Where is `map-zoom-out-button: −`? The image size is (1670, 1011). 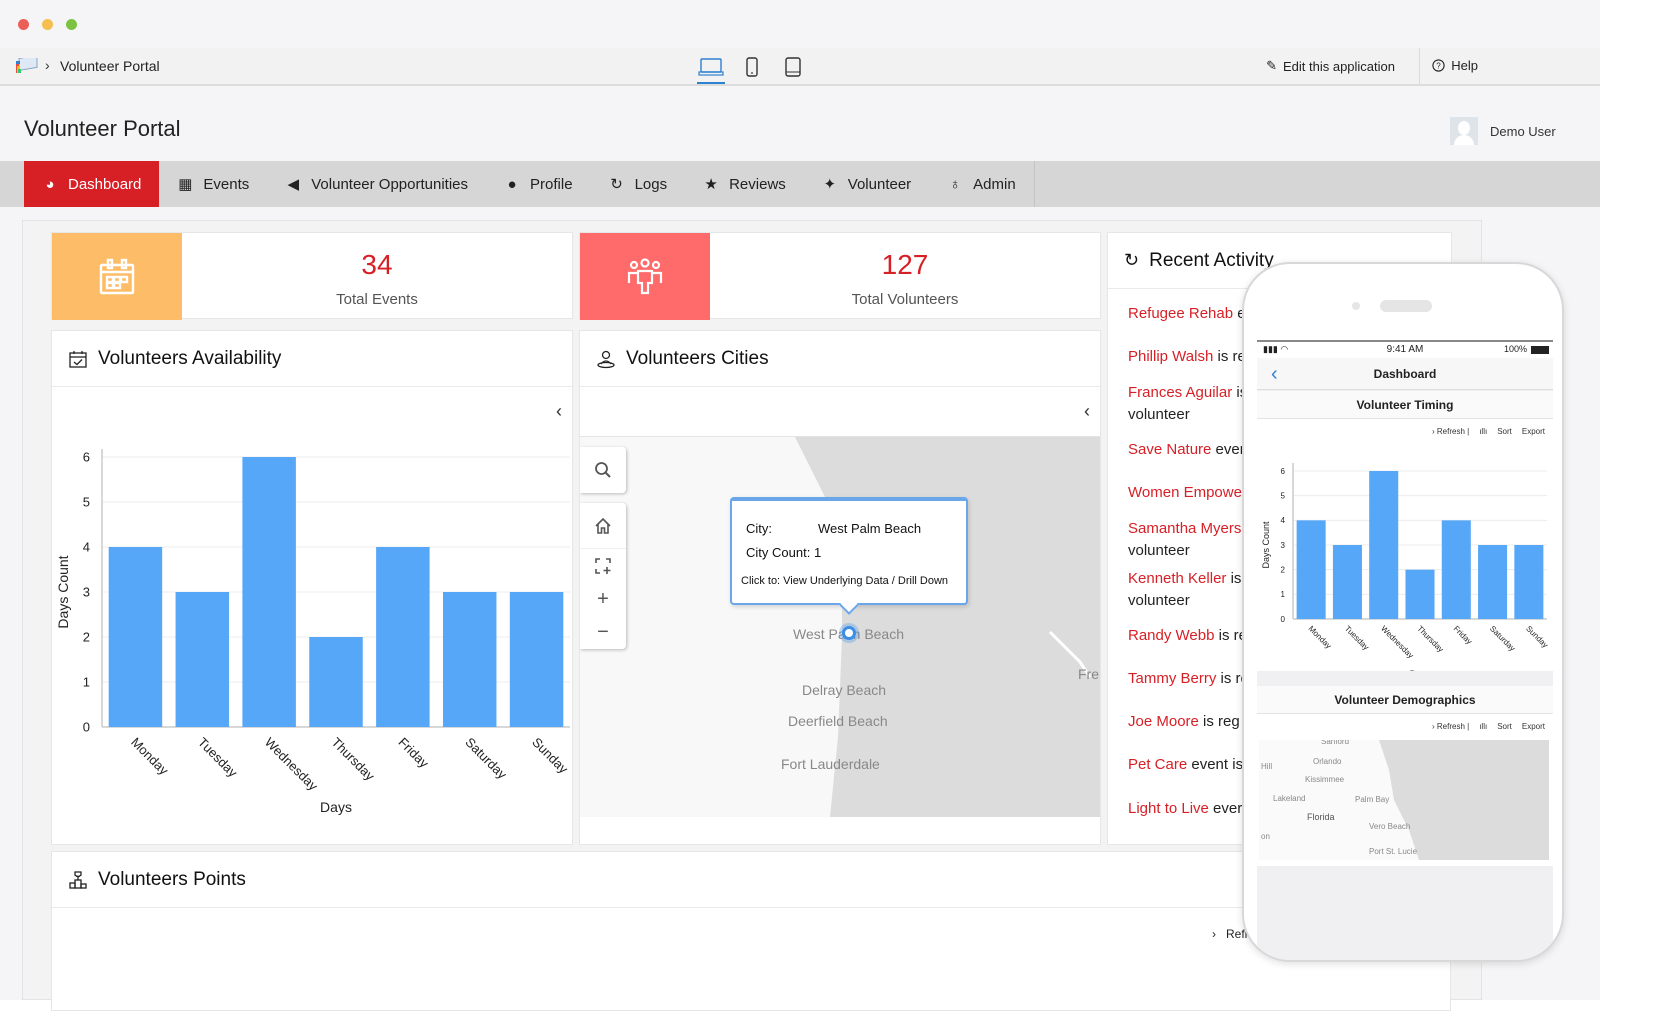
map-zoom-out-button: − is located at coordinates (603, 632).